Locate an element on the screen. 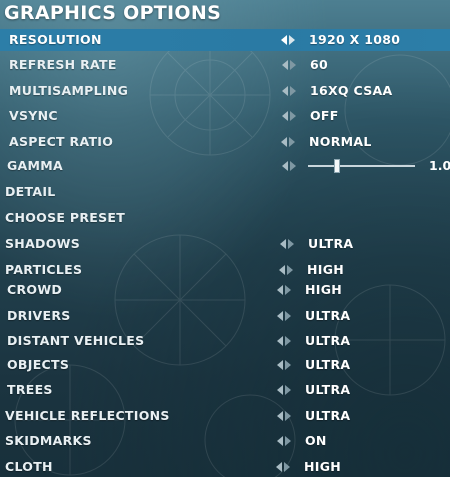 This screenshot has height=477, width=450. option-row-choose-preset: CHOOSE PRESET is located at coordinates (225, 218).